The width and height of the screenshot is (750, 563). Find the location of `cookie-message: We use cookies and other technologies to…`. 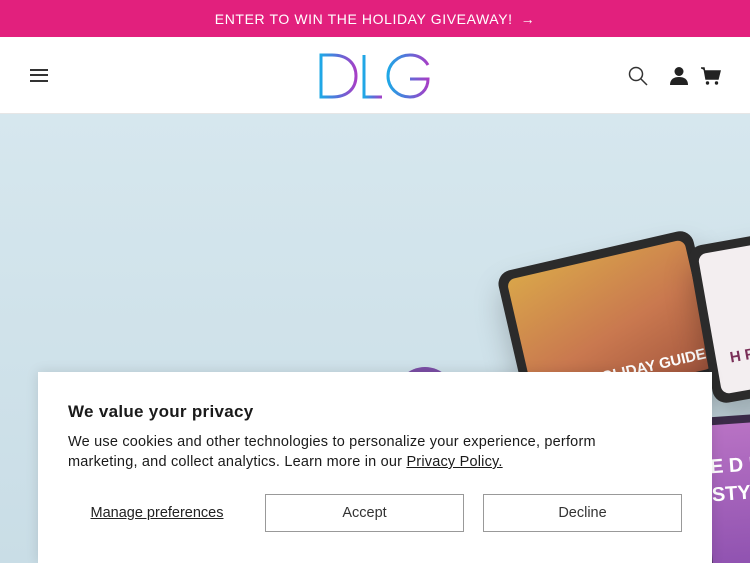

cookie-message: We use cookies and other technologies to… is located at coordinates (368, 452).